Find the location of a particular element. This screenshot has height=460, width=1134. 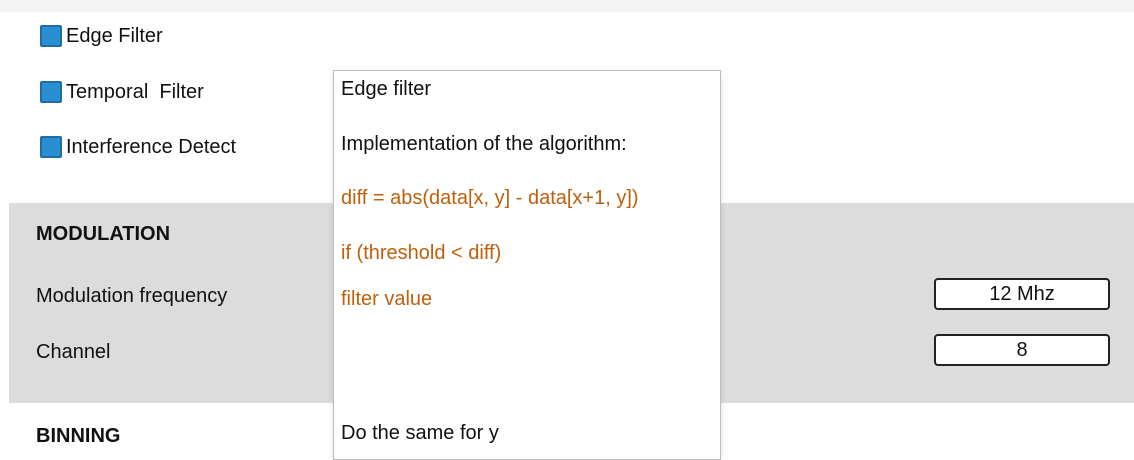

interference-detect-checkbox is located at coordinates (51, 147).